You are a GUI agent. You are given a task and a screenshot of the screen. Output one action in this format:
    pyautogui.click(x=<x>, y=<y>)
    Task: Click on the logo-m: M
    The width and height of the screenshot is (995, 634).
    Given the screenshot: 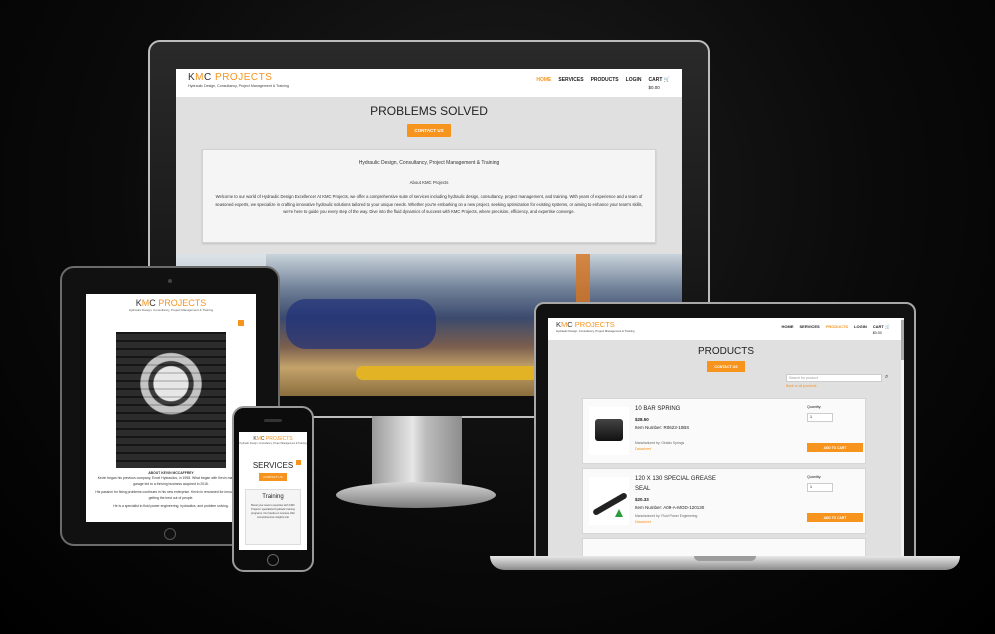 What is the action you would take?
    pyautogui.click(x=200, y=77)
    